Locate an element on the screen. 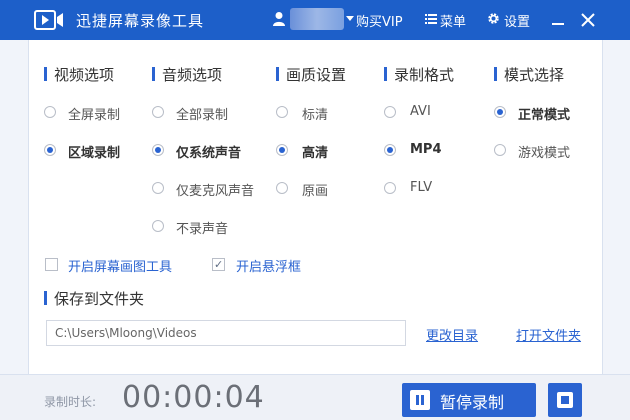 Image resolution: width=630 pixels, height=420 pixels. user-name-blurred is located at coordinates (317, 19).